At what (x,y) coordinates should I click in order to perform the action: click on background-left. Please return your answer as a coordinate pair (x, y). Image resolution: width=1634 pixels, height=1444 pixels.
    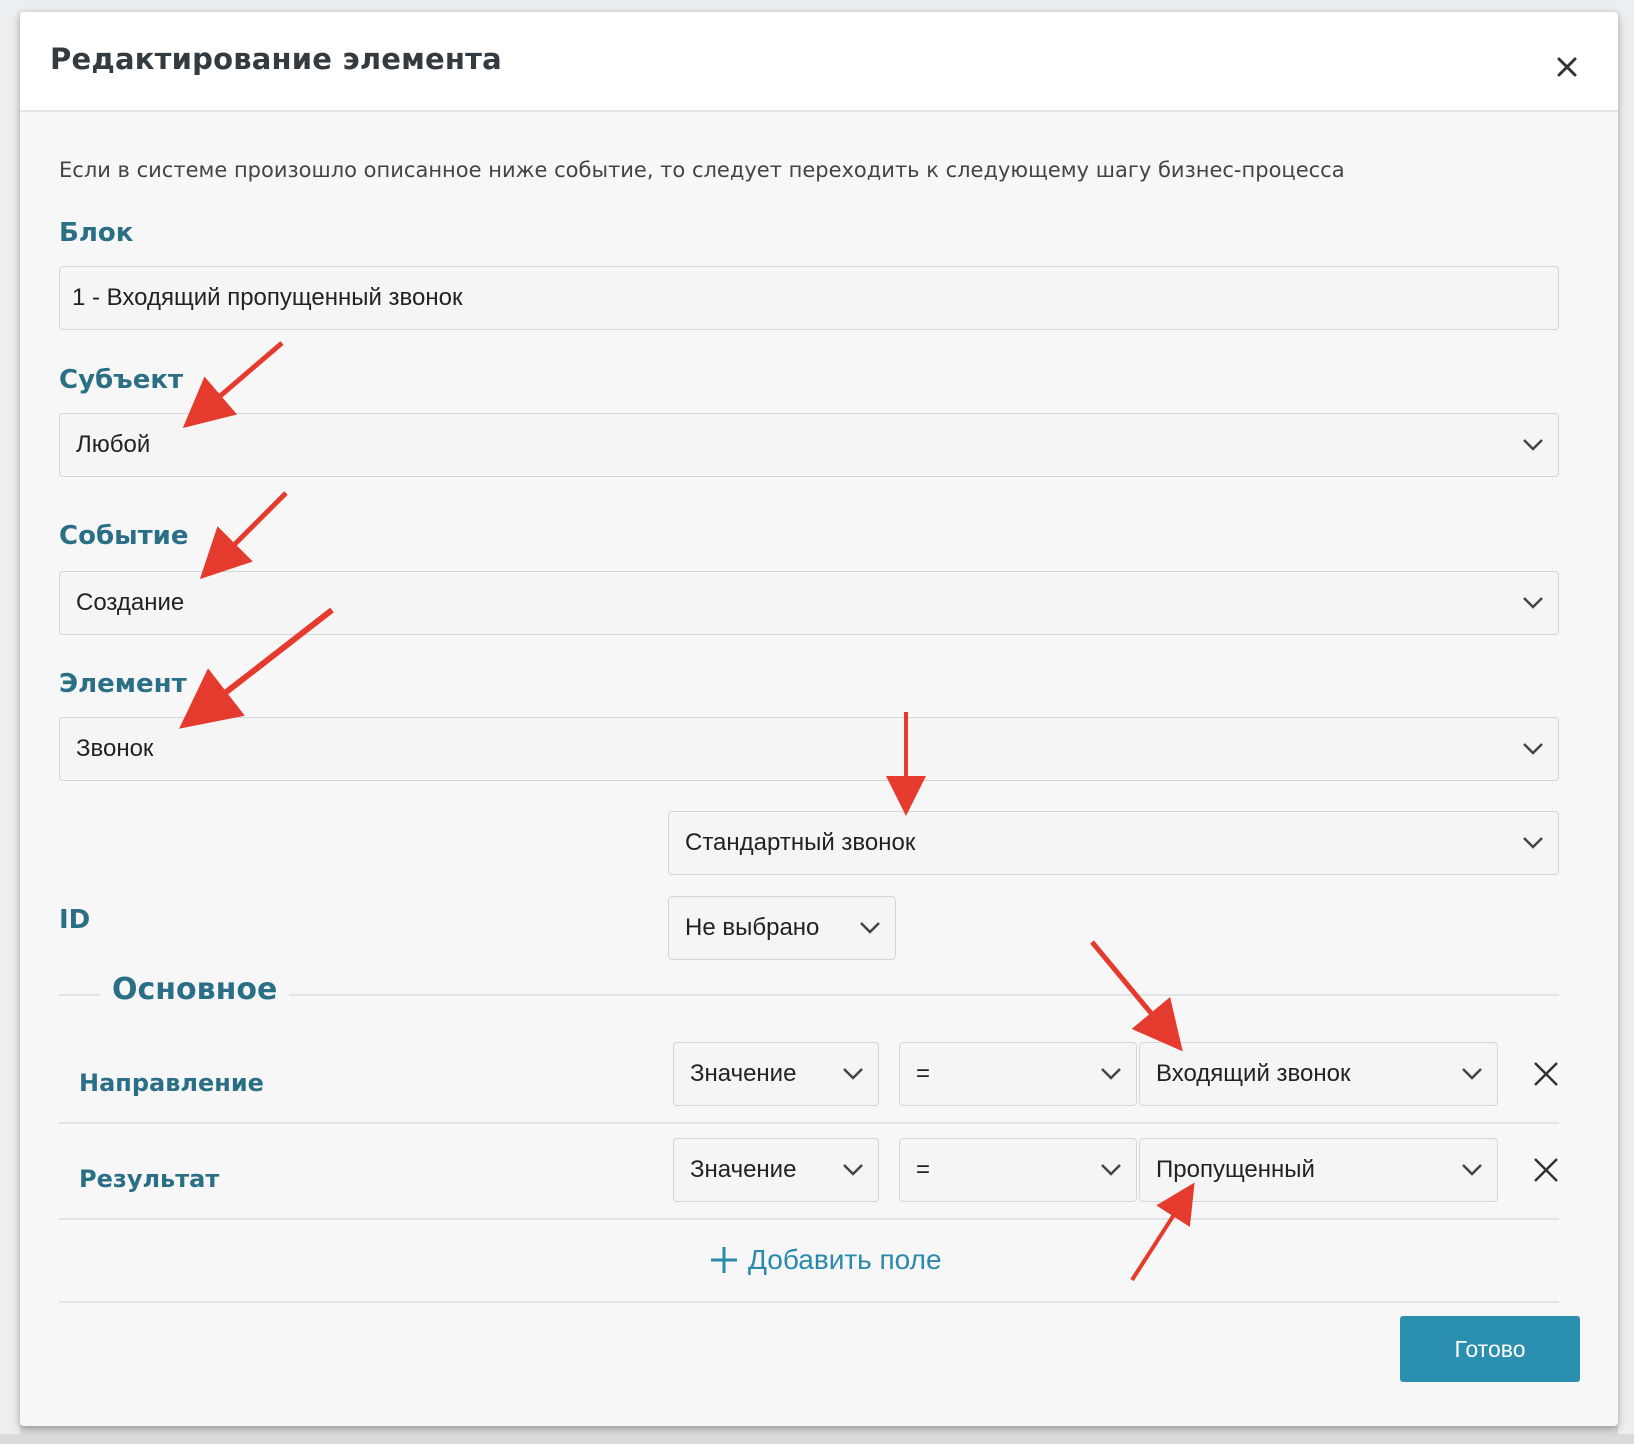
    Looking at the image, I should click on (10, 724).